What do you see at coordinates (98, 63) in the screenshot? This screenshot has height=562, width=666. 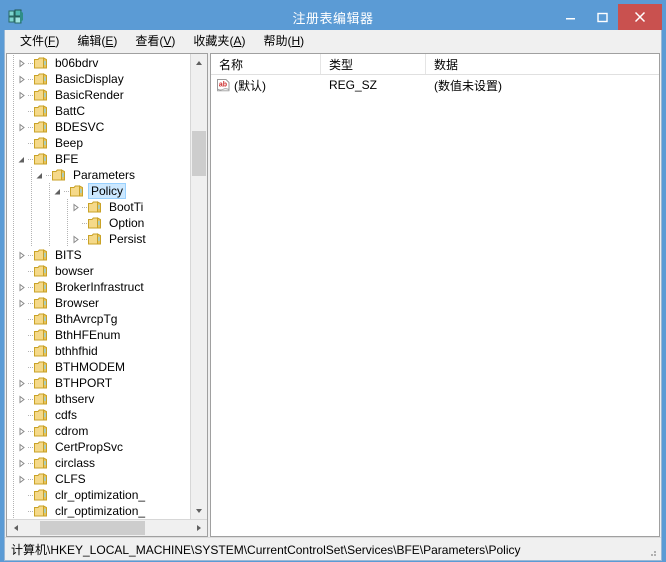 I see `tree-item: b06bdrv` at bounding box center [98, 63].